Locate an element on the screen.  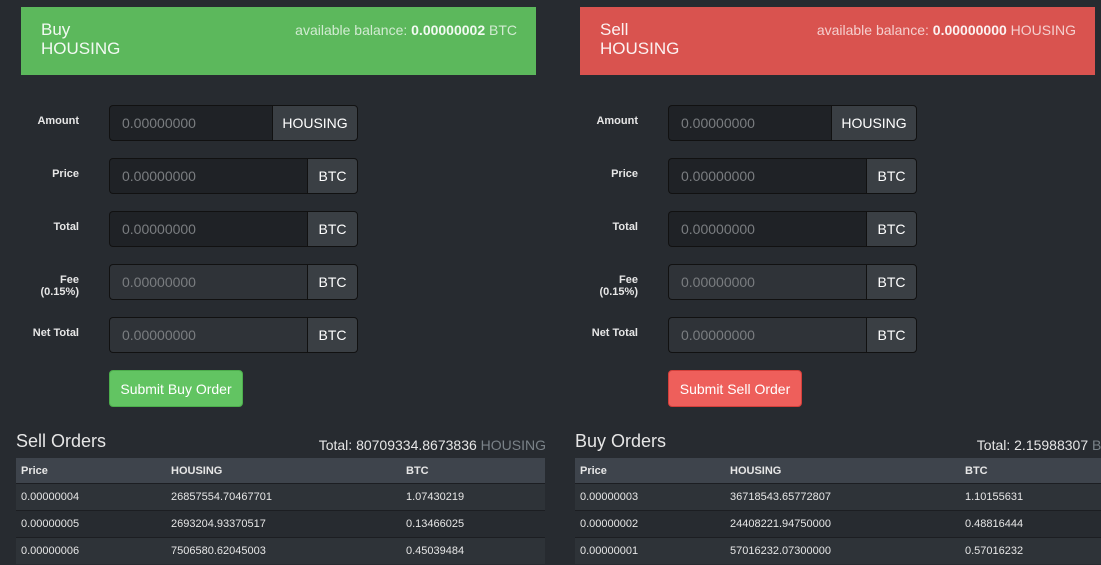
cell-btc: 1.07430219 is located at coordinates (473, 497).